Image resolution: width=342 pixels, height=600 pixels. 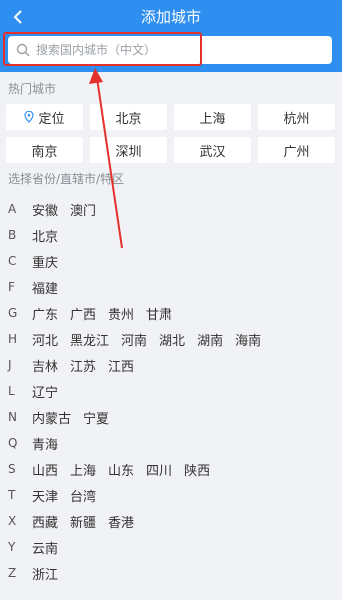 I want to click on index-letter: T, so click(x=12, y=495).